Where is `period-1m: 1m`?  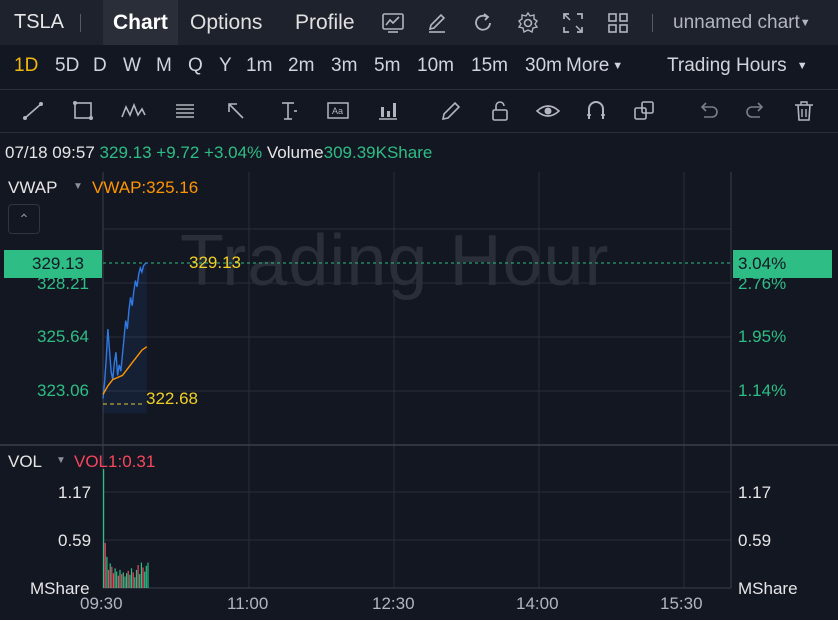 period-1m: 1m is located at coordinates (259, 66).